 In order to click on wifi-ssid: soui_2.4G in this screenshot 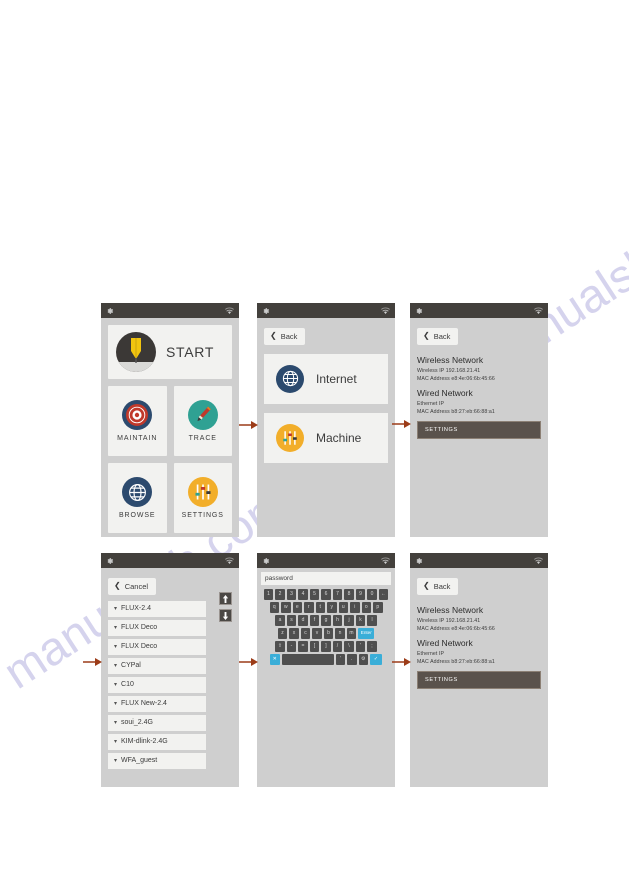, I will do `click(137, 722)`.